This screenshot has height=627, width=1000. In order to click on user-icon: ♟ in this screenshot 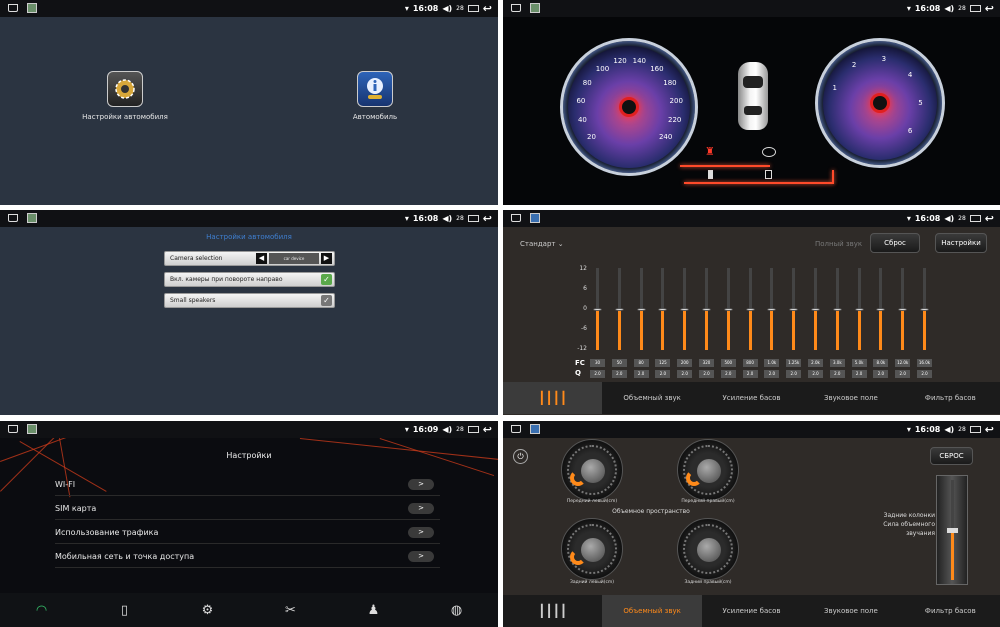, I will do `click(373, 610)`.